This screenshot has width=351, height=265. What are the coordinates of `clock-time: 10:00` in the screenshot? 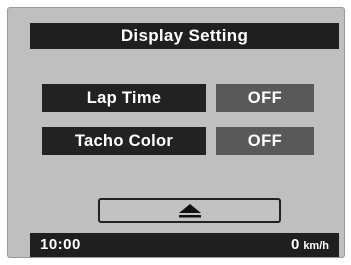 It's located at (60, 244).